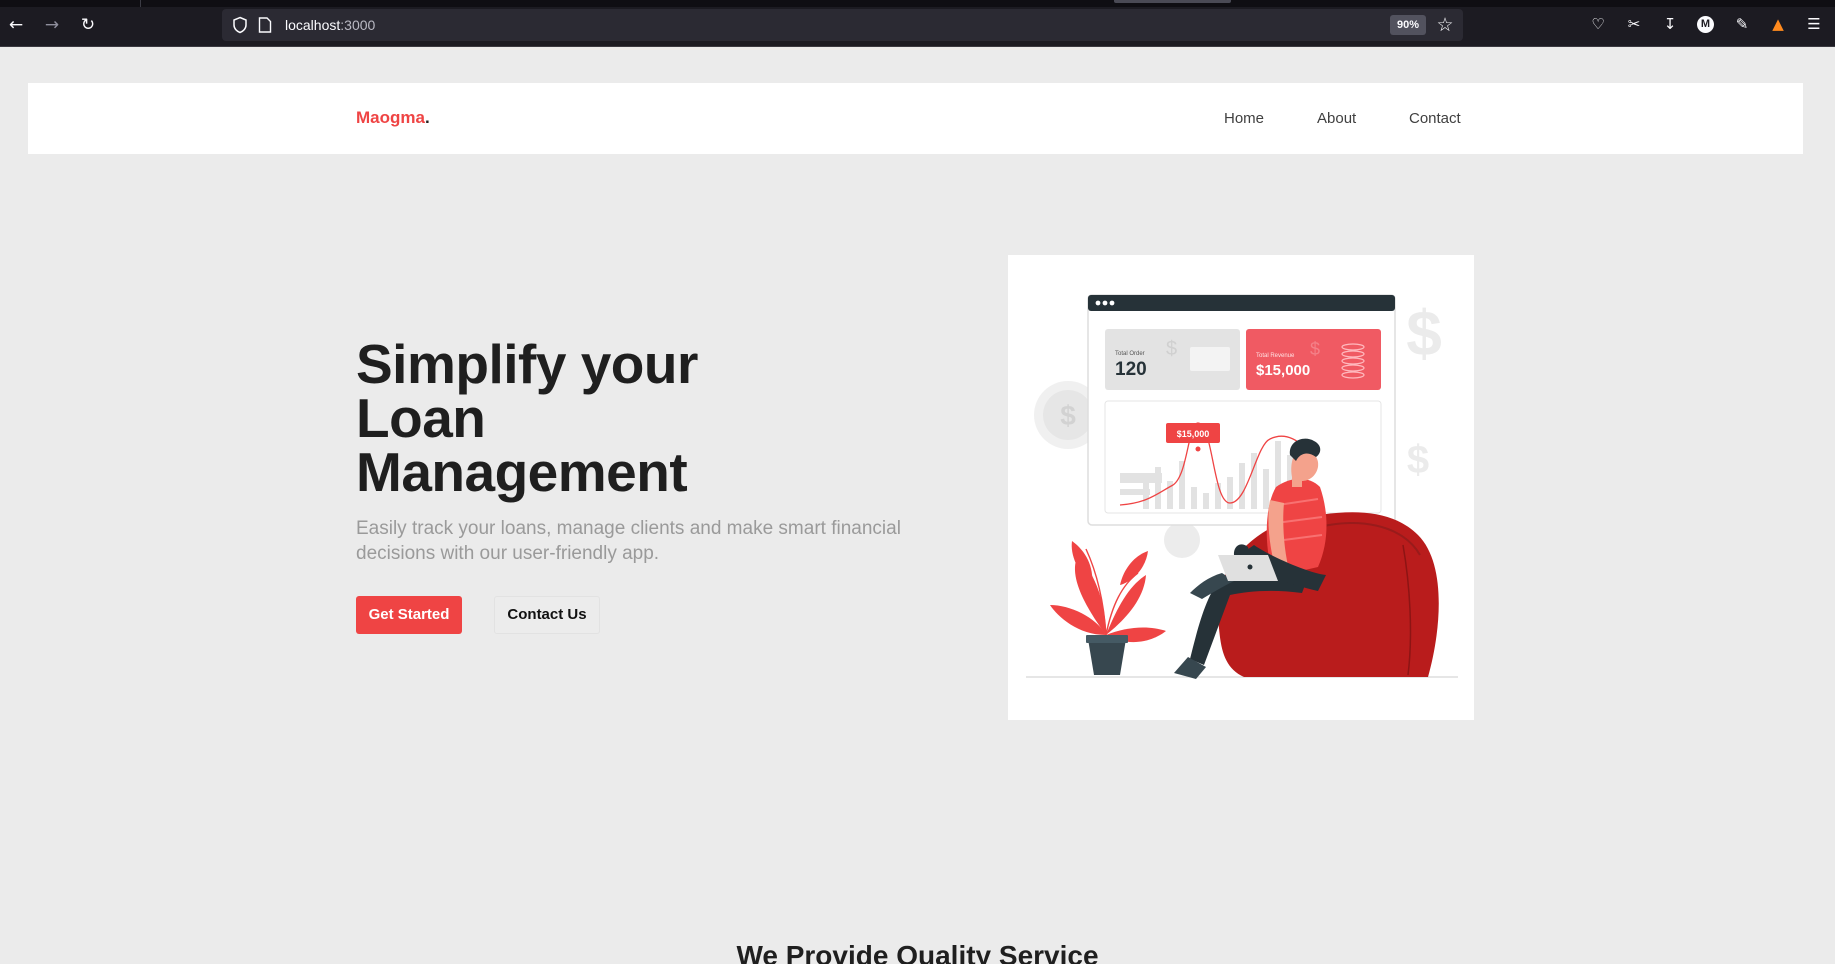 This screenshot has width=1835, height=964. I want to click on hero-title-line: Simplify your, so click(527, 364).